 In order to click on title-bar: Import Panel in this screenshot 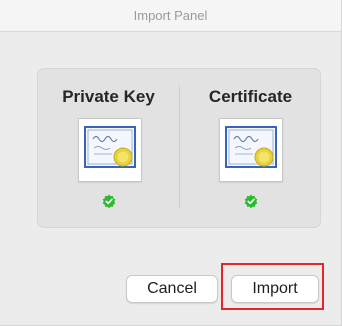, I will do `click(170, 16)`.